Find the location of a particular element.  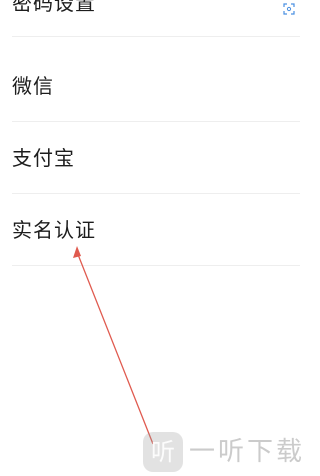

watermark-badge-text: 听 is located at coordinates (163, 452).